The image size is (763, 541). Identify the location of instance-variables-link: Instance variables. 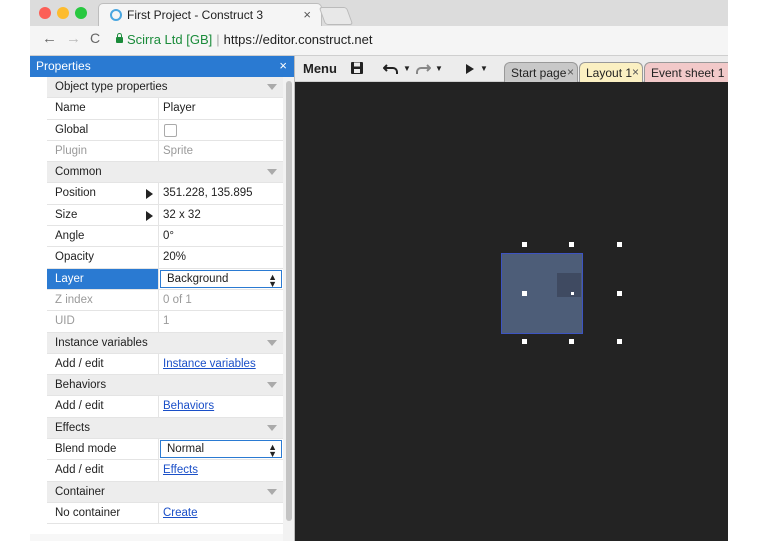
(209, 364).